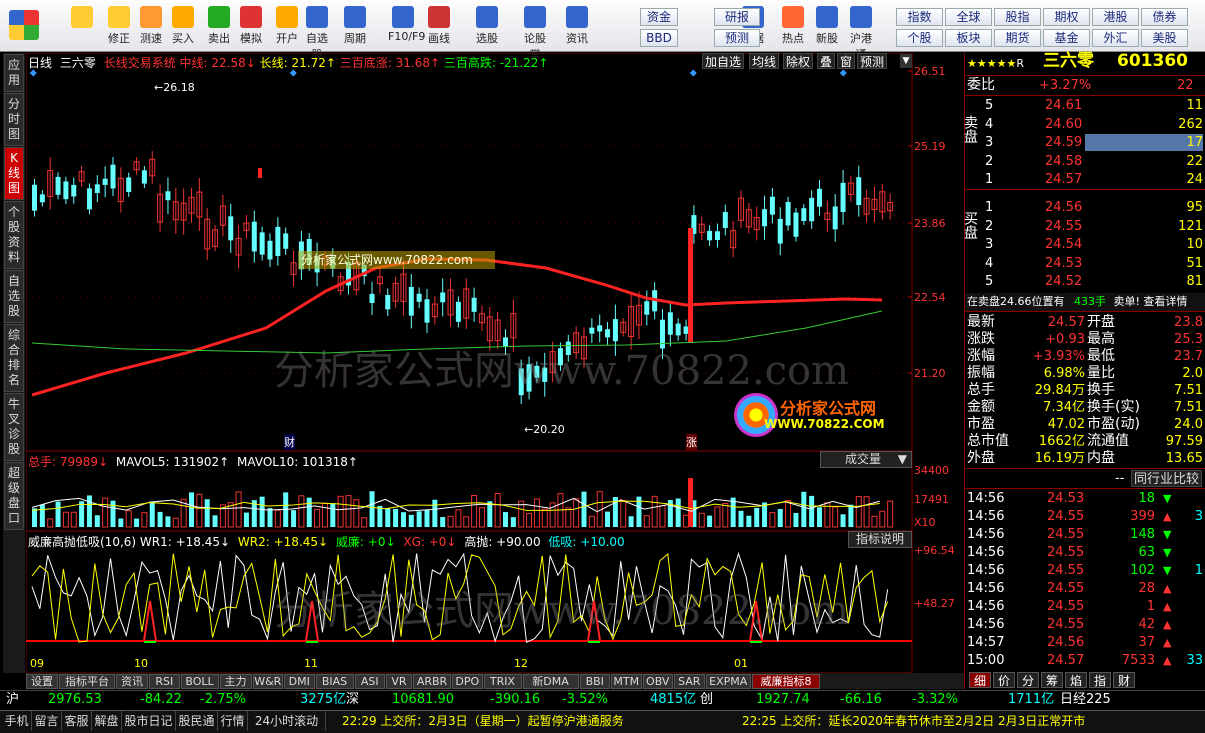  I want to click on buy-level-price: 24.54, so click(1063, 244).